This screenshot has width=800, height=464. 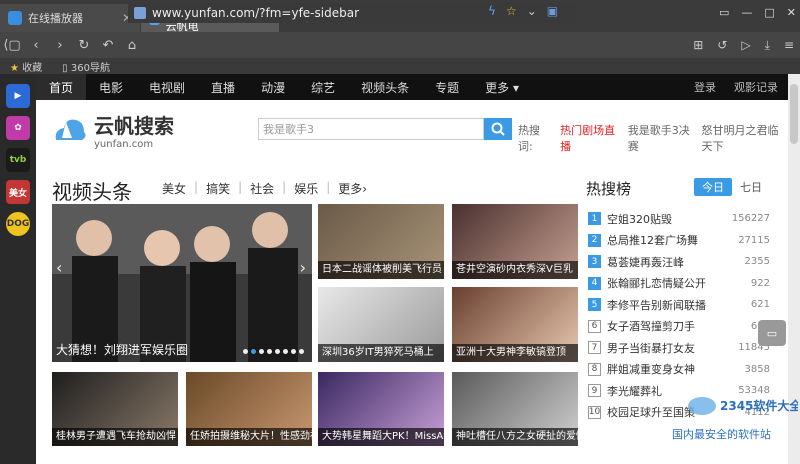 I want to click on hotlist-item: 8 胖姐减重变身女神 3858, so click(x=679, y=370).